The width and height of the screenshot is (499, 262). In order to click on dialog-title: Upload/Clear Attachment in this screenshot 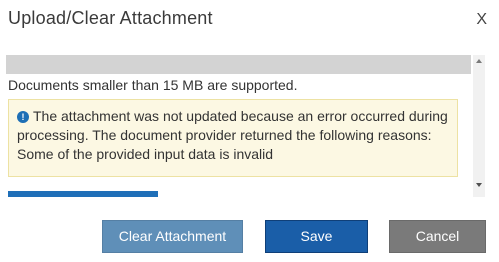, I will do `click(110, 18)`.